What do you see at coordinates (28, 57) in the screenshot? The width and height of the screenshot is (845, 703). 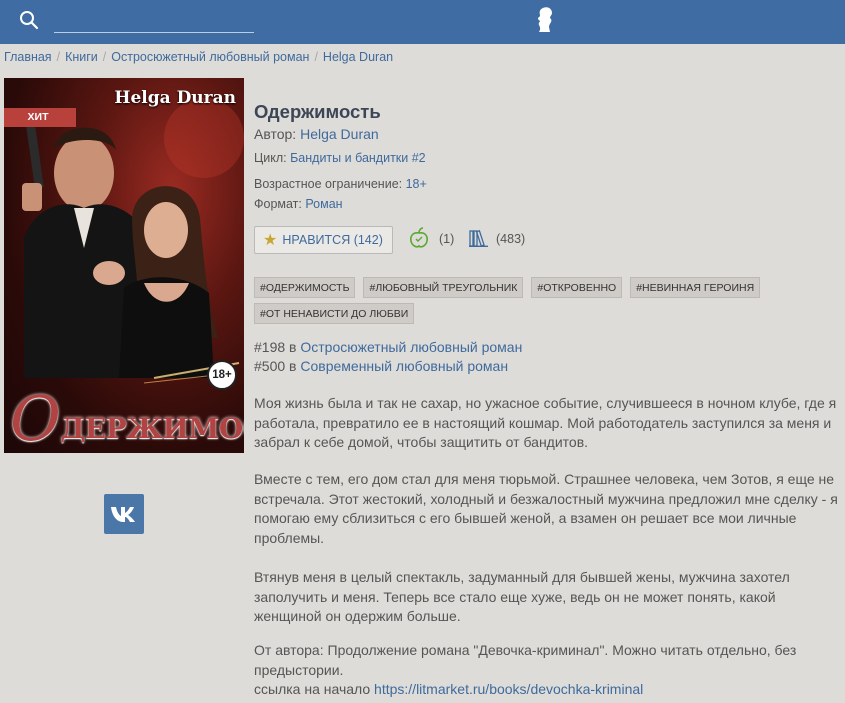 I see `breadcrumb-home: Главная` at bounding box center [28, 57].